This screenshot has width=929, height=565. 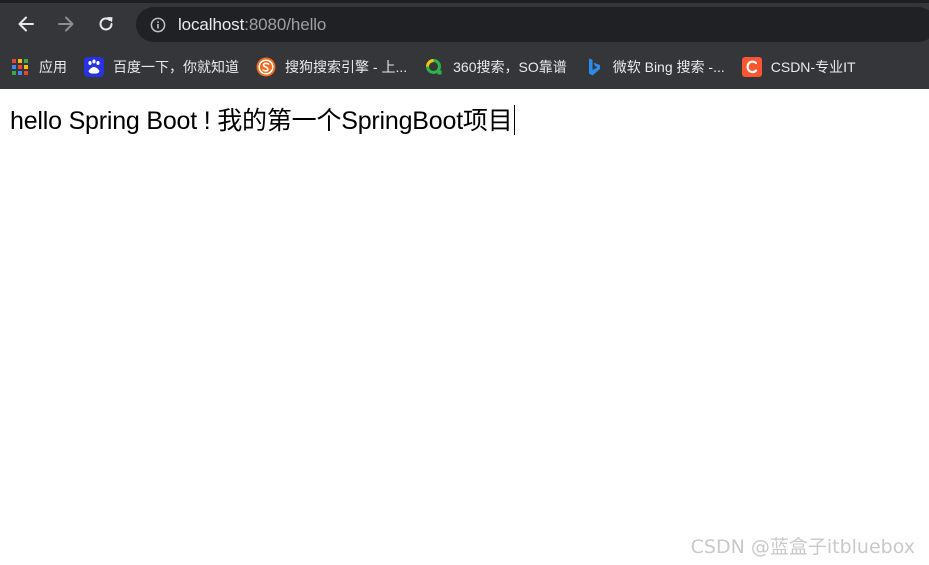 I want to click on apps-grid-icon, so click(x=20, y=67).